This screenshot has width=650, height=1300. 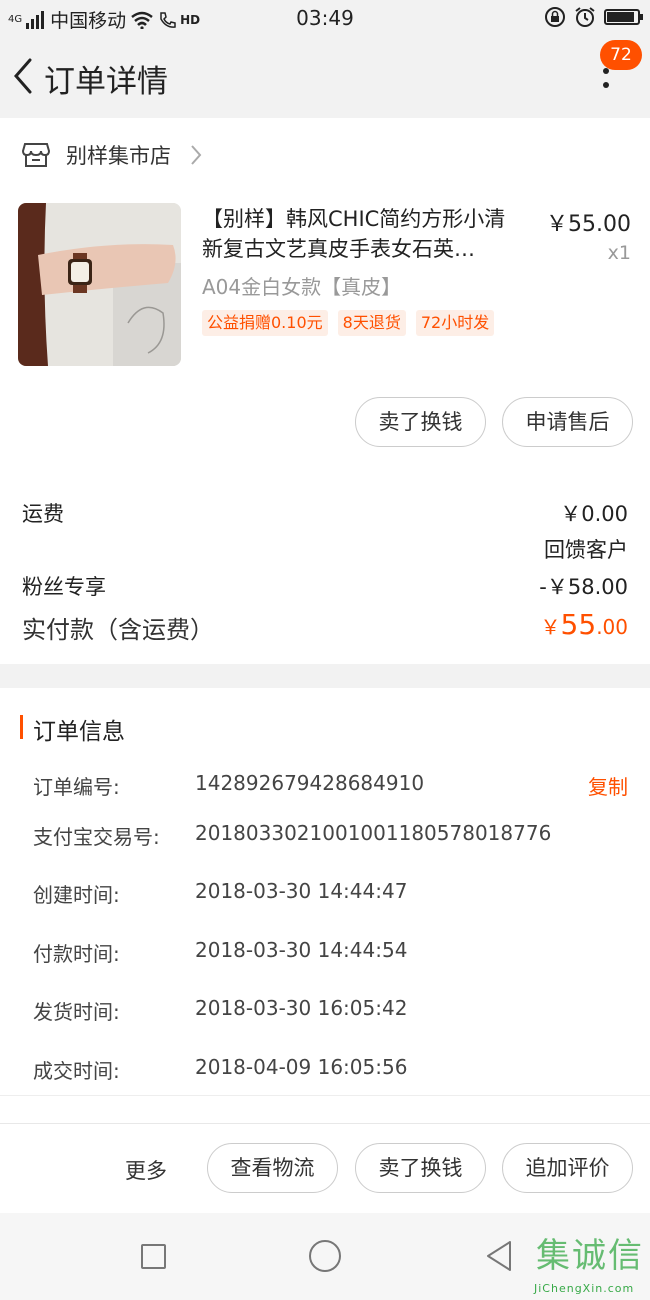 I want to click on view-logistics-button: 查看物流, so click(x=272, y=1168).